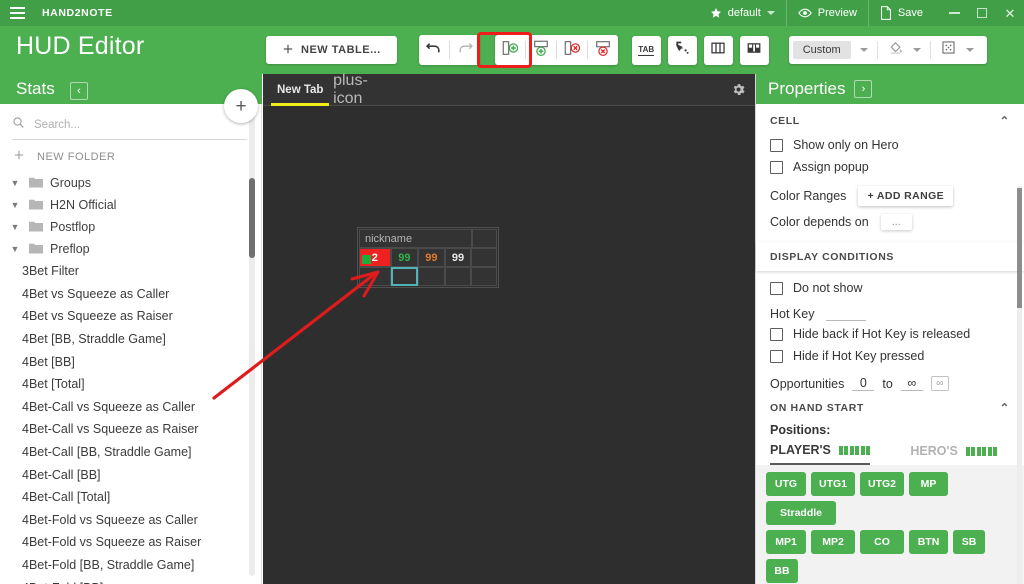  Describe the element at coordinates (130, 474) in the screenshot. I see `list-item: 4Bet-Call [BB]` at that location.